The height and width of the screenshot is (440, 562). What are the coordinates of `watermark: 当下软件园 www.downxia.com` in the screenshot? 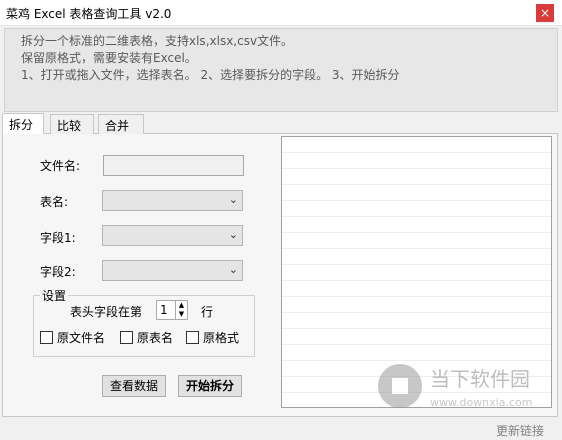 It's located at (459, 386).